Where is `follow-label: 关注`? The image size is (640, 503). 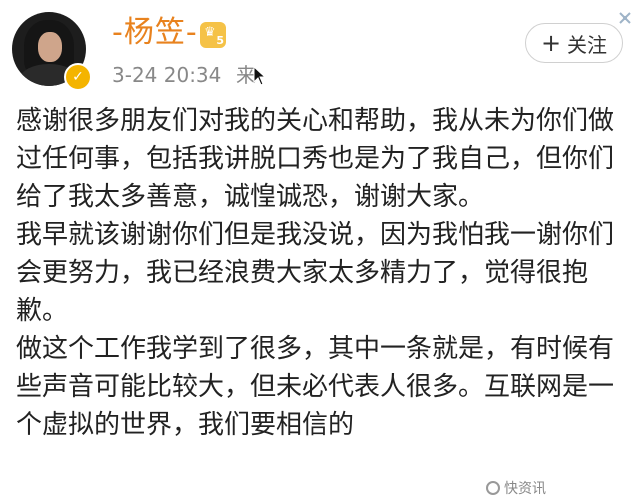
follow-label: 关注 is located at coordinates (587, 44).